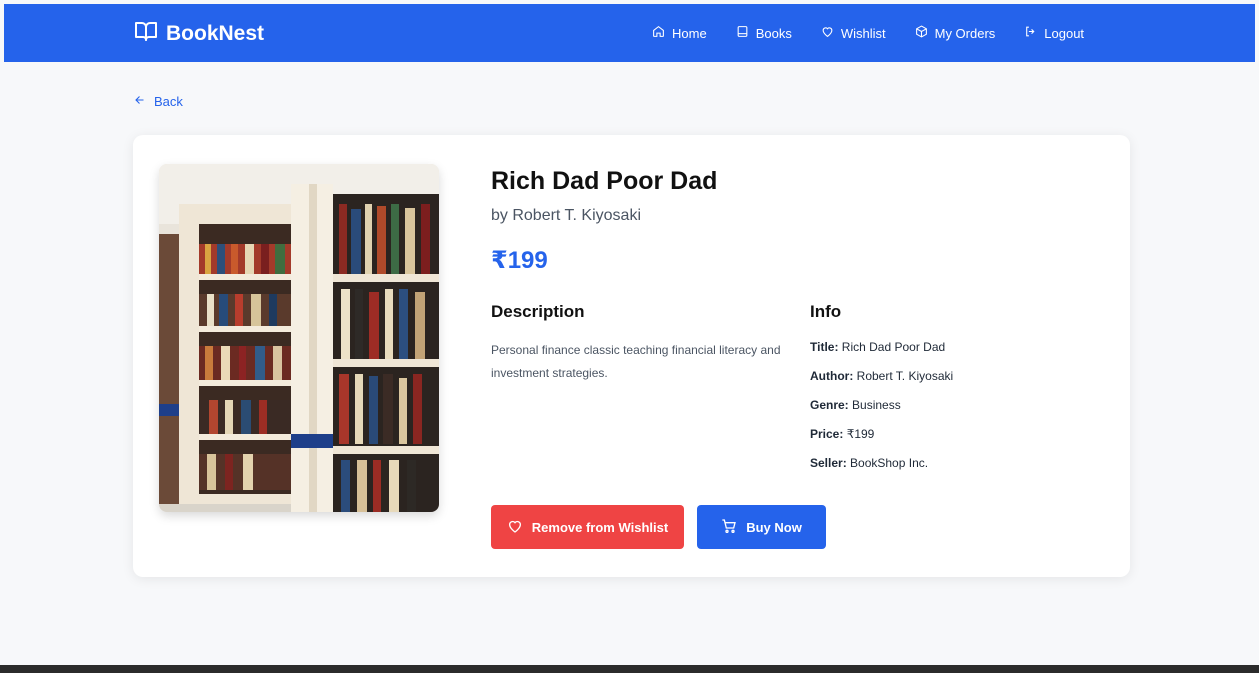 The height and width of the screenshot is (673, 1259). What do you see at coordinates (600, 527) in the screenshot?
I see `remove-from-wishlist-label: Remove from Wishlist` at bounding box center [600, 527].